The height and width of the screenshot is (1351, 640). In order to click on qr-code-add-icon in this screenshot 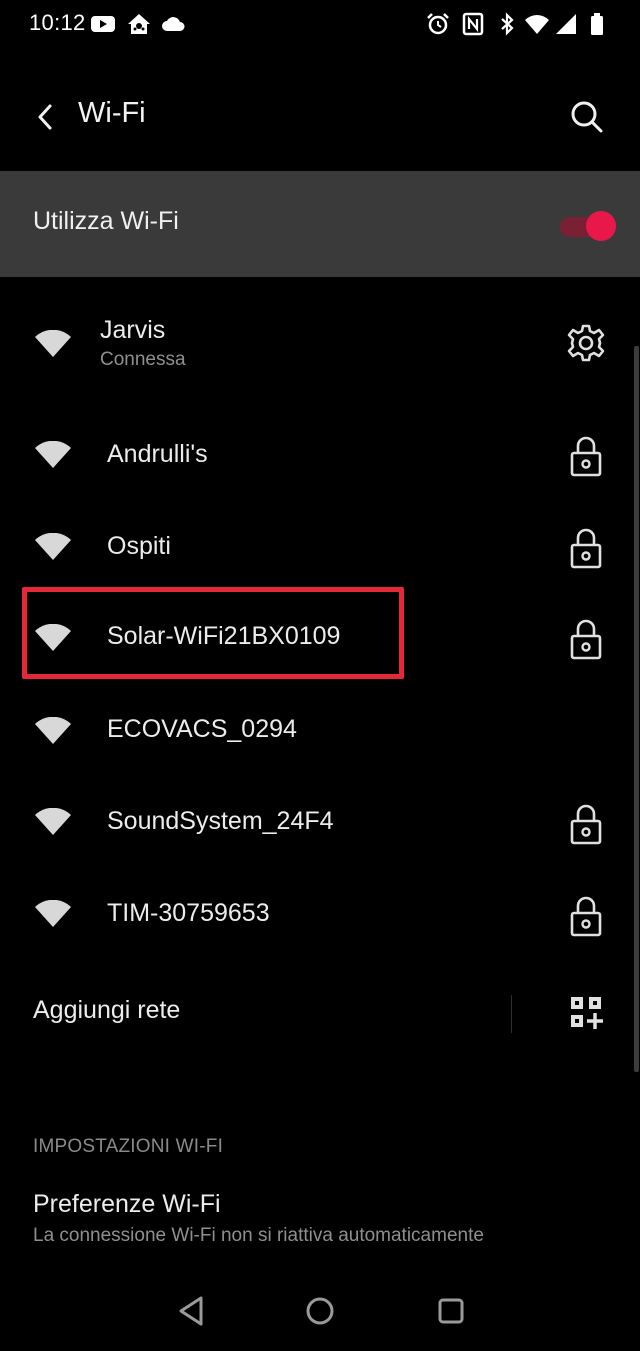, I will do `click(587, 1013)`.